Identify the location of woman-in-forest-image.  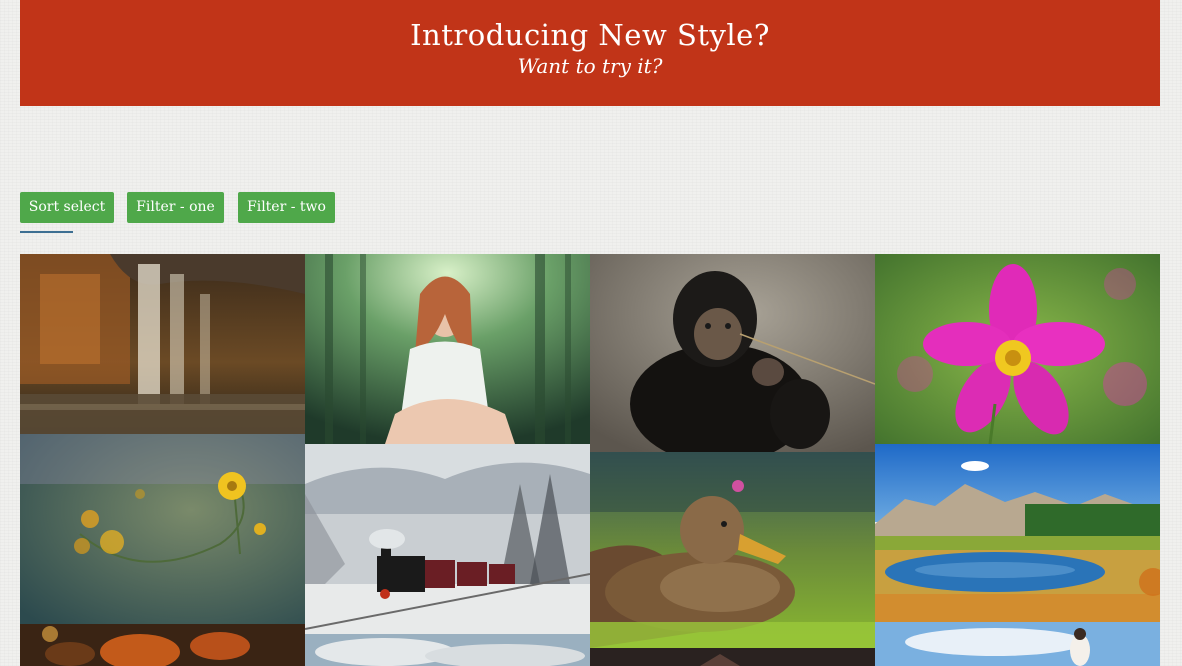
(447, 349).